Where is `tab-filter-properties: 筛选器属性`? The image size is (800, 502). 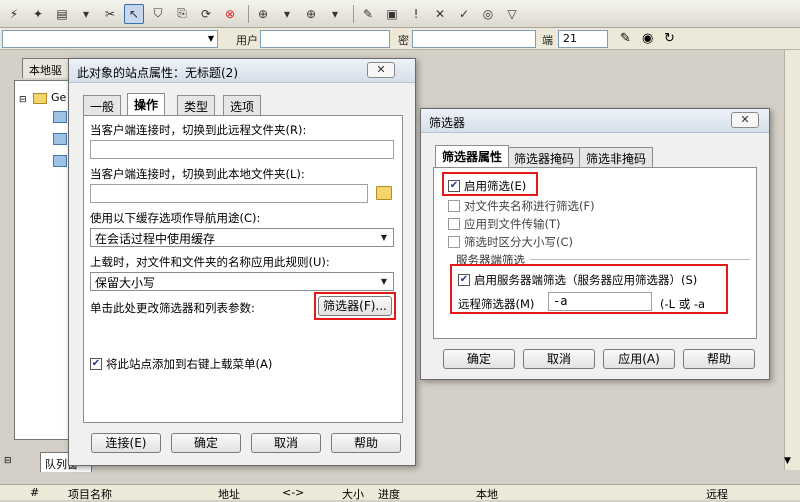
tab-filter-properties: 筛选器属性 is located at coordinates (472, 156).